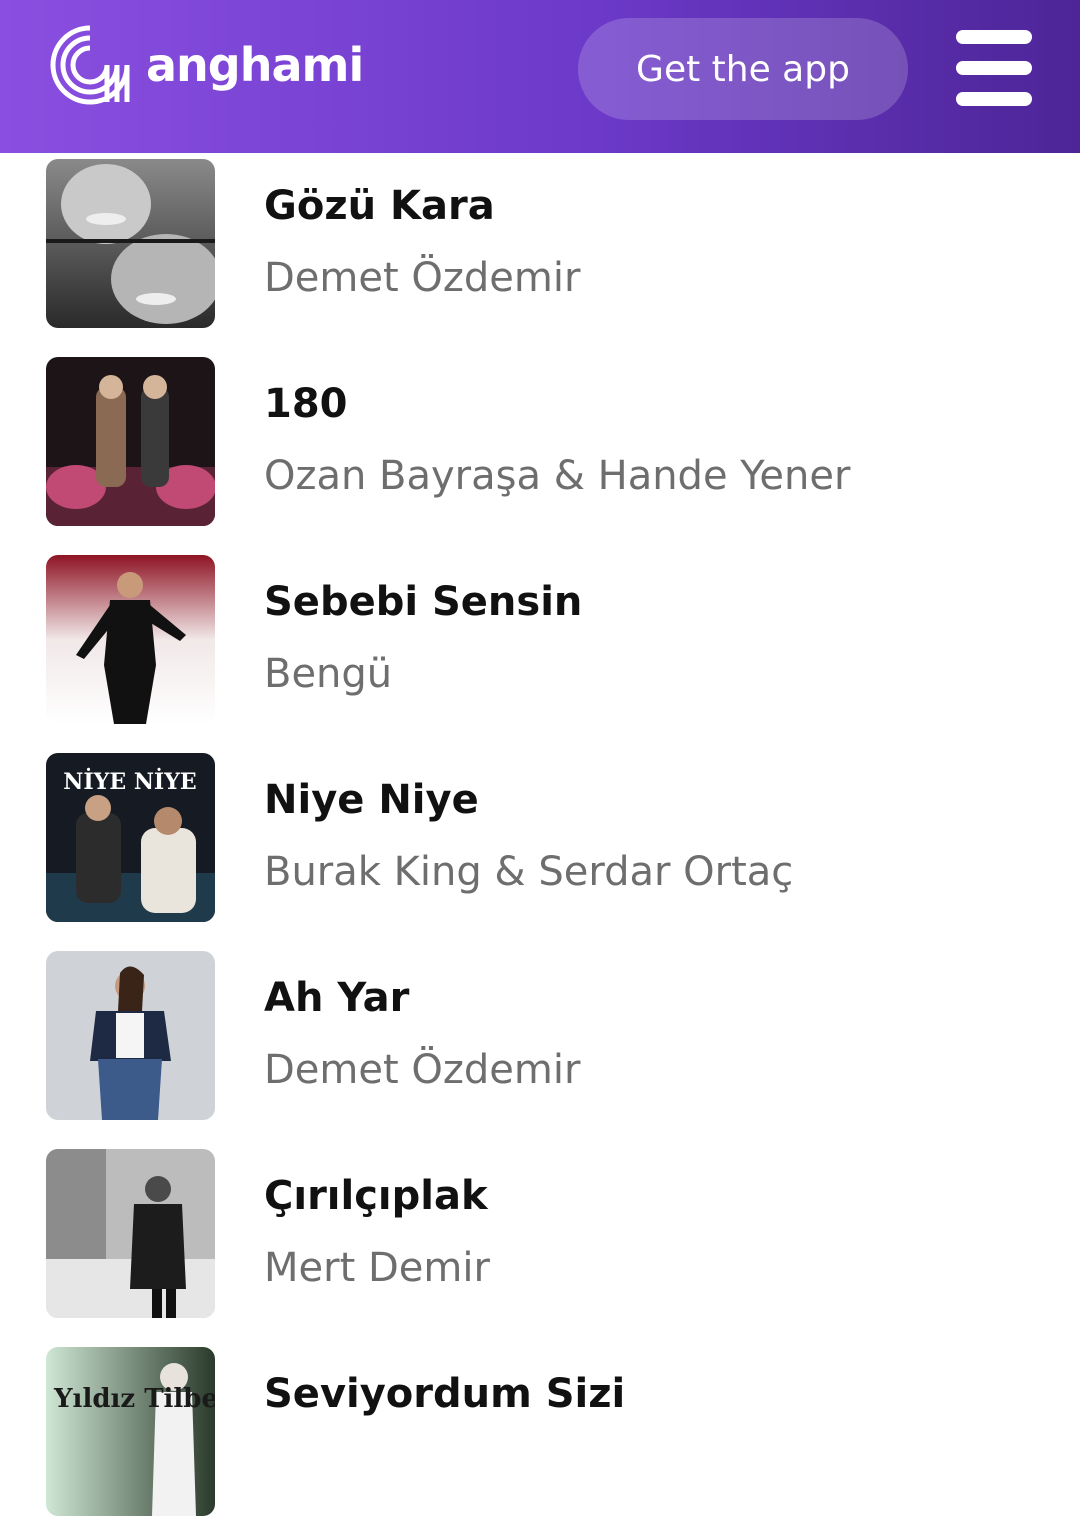 The width and height of the screenshot is (1080, 1539). What do you see at coordinates (129, 781) in the screenshot?
I see `cover-text: NİYE NİYE` at bounding box center [129, 781].